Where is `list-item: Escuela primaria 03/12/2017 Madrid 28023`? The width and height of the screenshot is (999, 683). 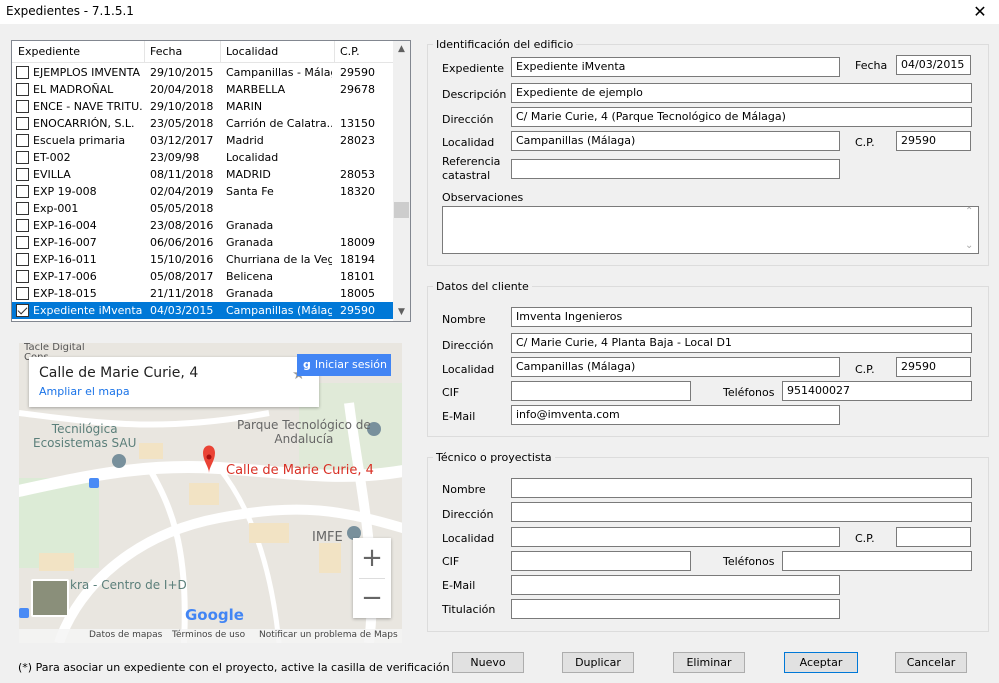
list-item: Escuela primaria 03/12/2017 Madrid 28023 is located at coordinates (203, 140).